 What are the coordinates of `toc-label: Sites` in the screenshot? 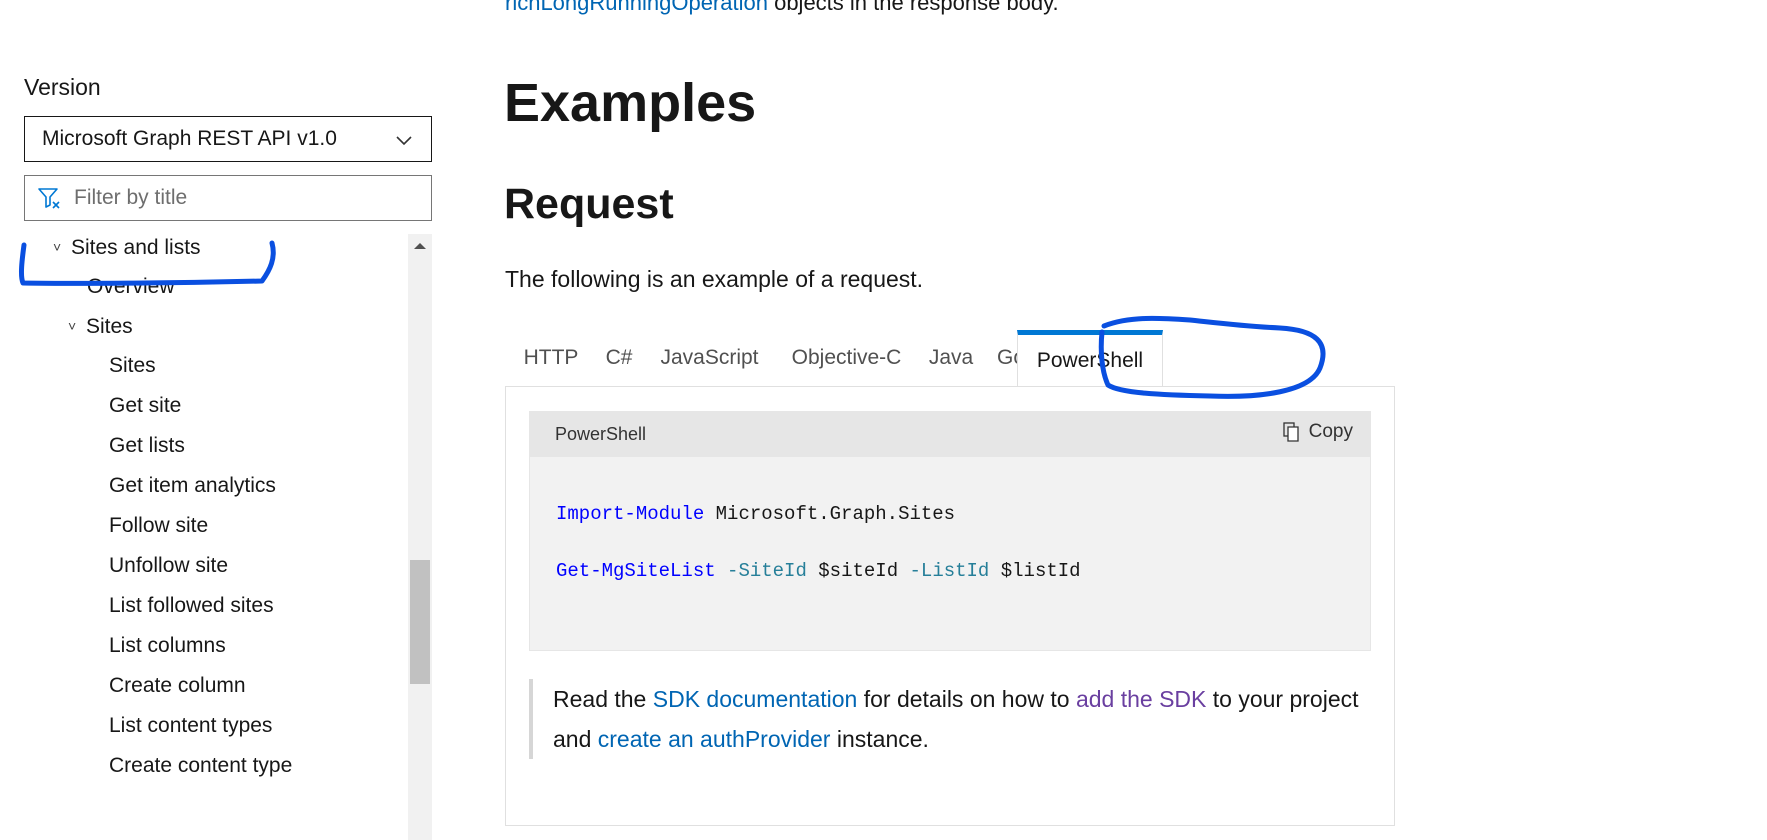 It's located at (109, 326).